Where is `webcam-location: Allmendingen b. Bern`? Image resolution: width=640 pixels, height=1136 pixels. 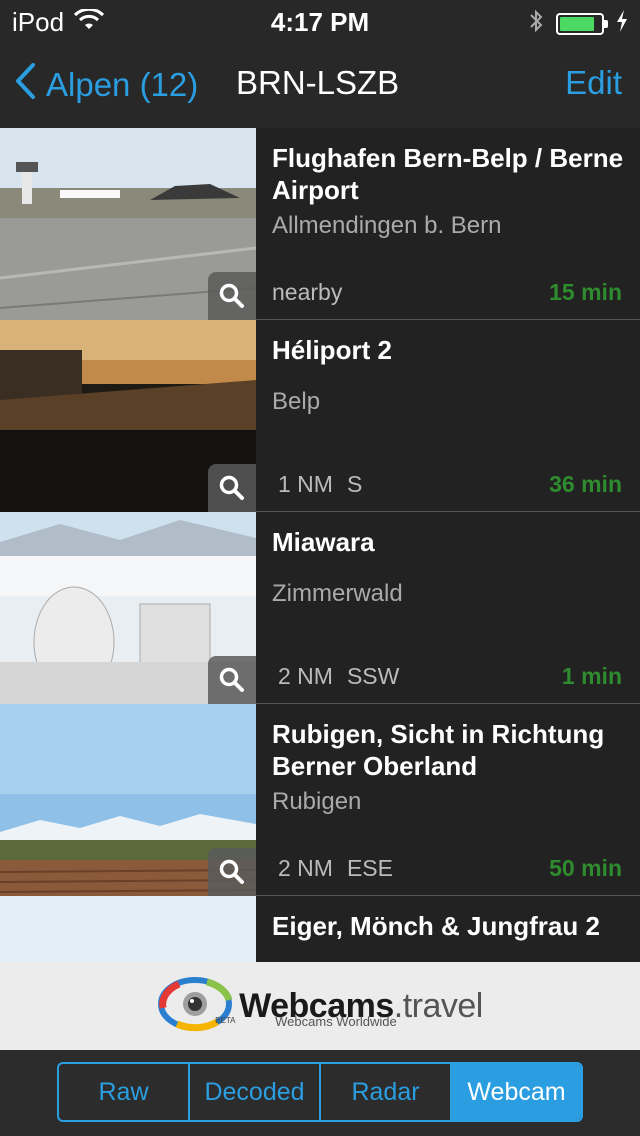
webcam-location: Allmendingen b. Bern is located at coordinates (387, 225).